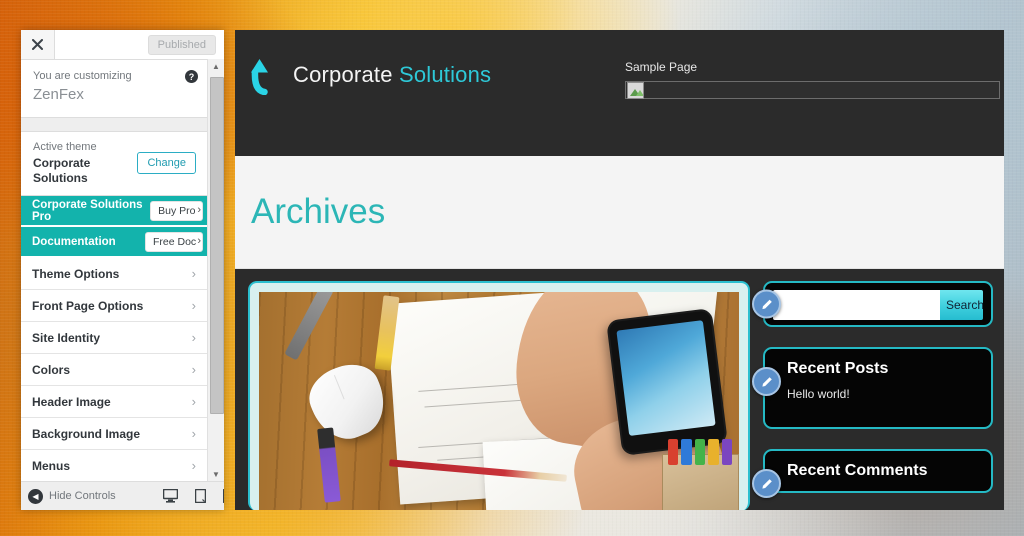 The width and height of the screenshot is (1024, 536). I want to click on free-doc-label: Free Doc, so click(175, 241).